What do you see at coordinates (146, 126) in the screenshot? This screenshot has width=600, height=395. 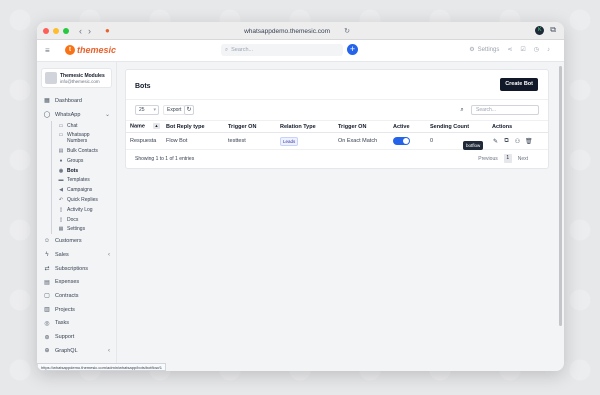 I see `column-header-name: Name ▲` at bounding box center [146, 126].